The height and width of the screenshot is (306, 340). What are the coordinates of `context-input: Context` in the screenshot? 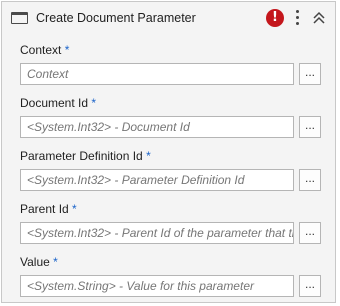 It's located at (157, 74).